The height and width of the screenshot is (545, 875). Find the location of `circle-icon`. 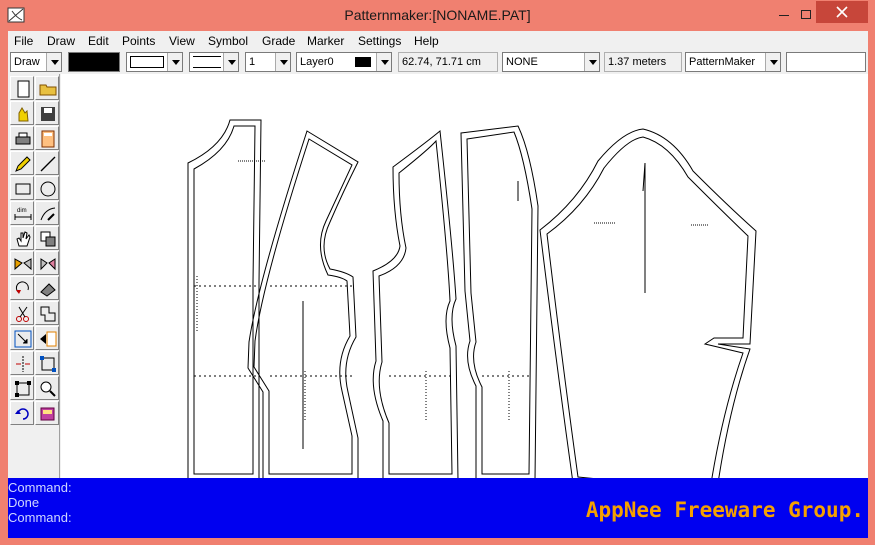

circle-icon is located at coordinates (48, 189).